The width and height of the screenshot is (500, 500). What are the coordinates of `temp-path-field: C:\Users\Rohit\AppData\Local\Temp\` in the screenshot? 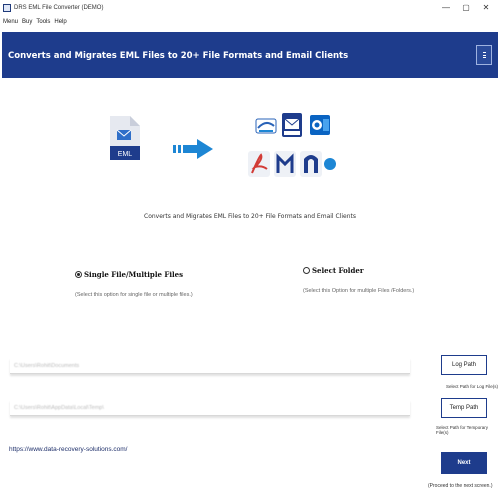 It's located at (210, 408).